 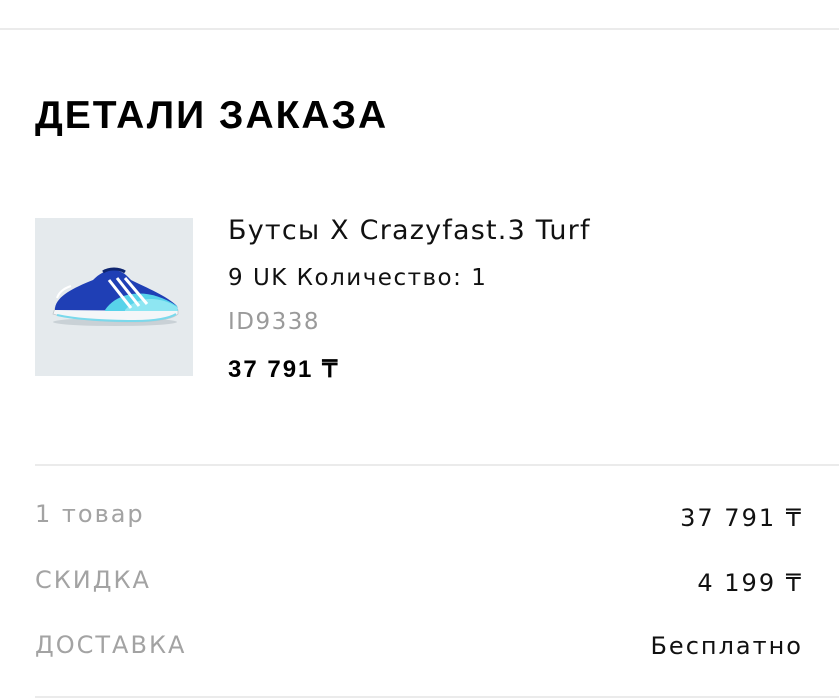 I want to click on discount-value: 4 199 ₸, so click(x=750, y=583).